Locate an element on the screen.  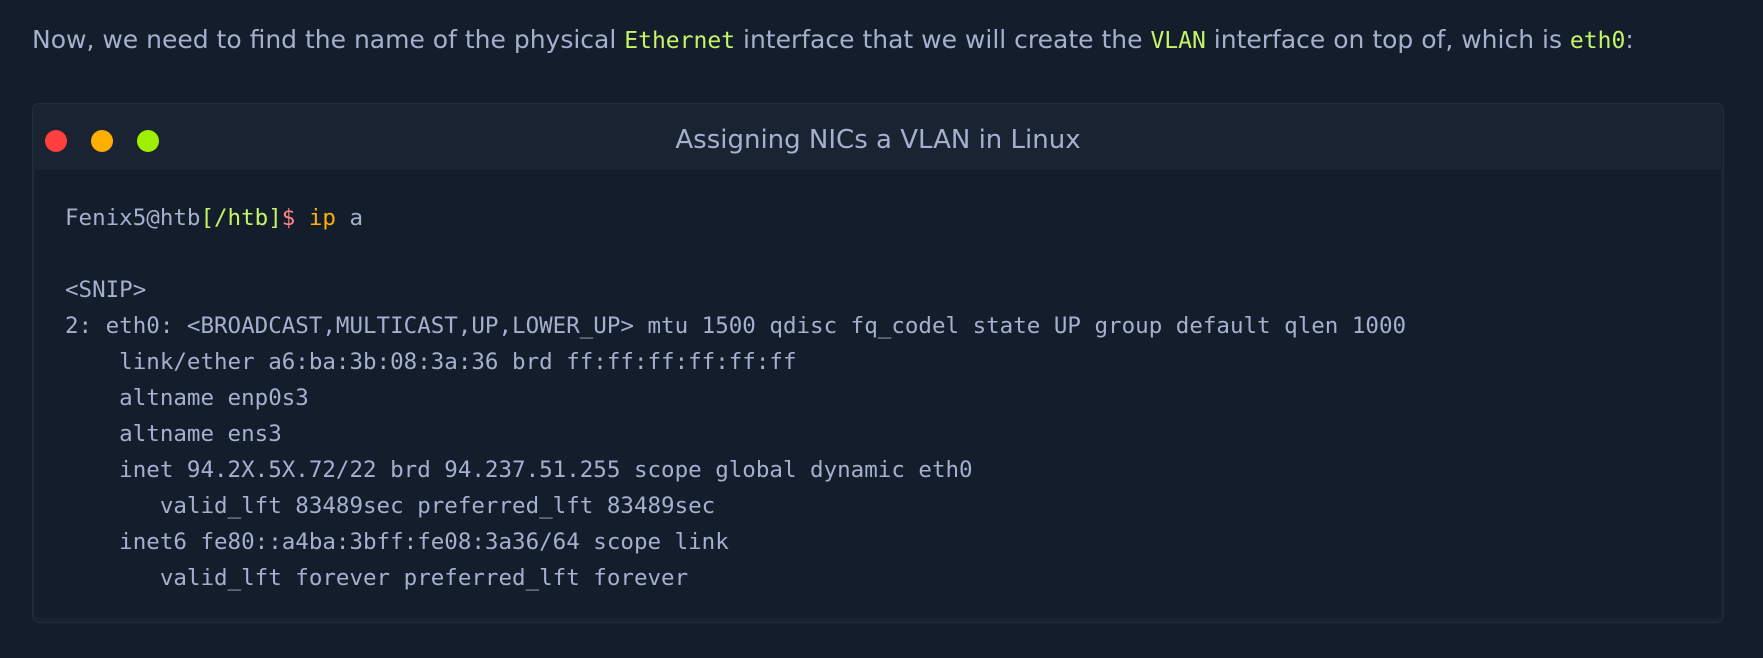
intro-text: : is located at coordinates (1629, 39).